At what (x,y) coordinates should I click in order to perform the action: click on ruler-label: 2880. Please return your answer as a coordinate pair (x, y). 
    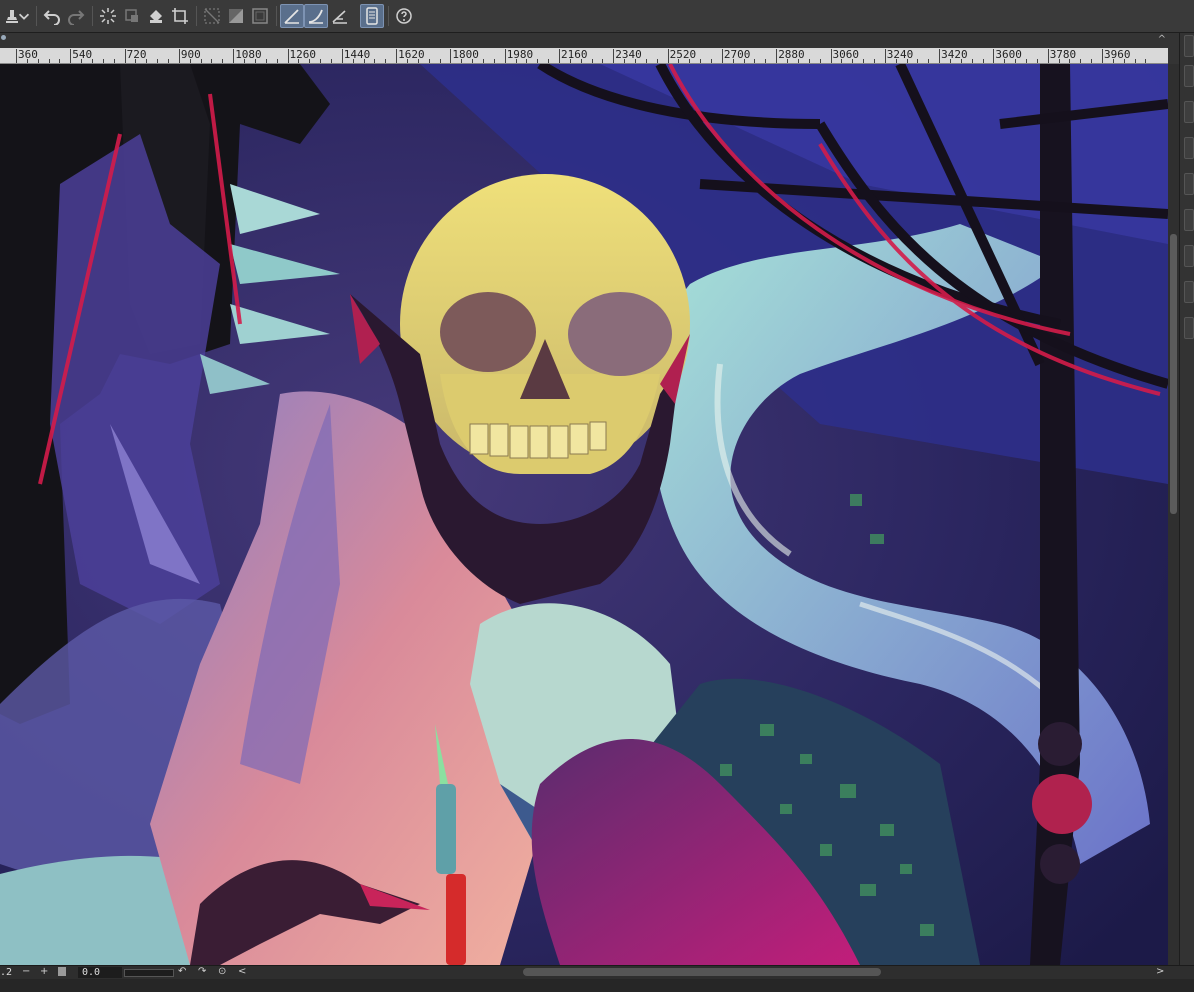
    Looking at the image, I should click on (791, 54).